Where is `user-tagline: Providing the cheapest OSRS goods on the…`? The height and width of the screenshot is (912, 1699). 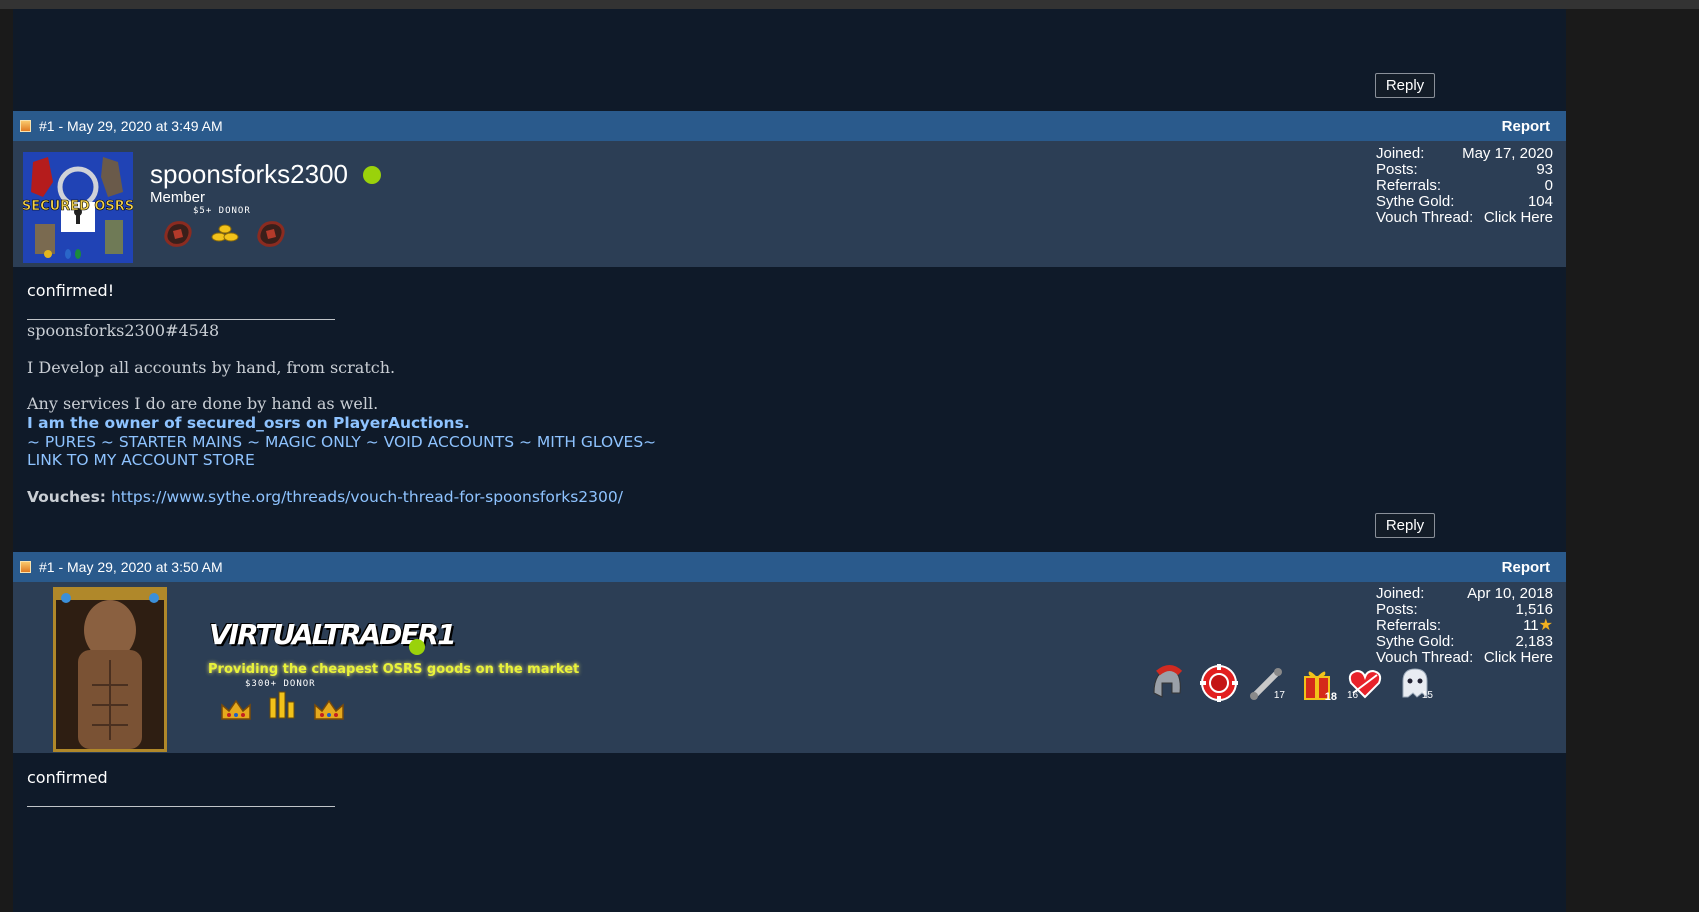 user-tagline: Providing the cheapest OSRS goods on the… is located at coordinates (394, 669).